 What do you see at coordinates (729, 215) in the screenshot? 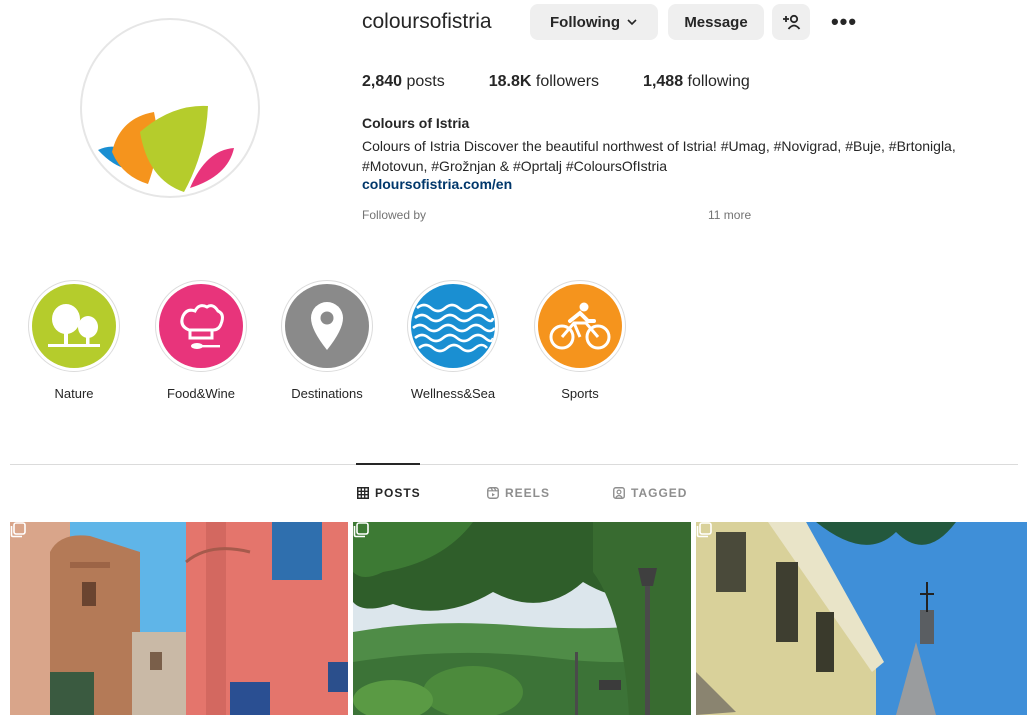
I see `followed-by-more: 11 more` at bounding box center [729, 215].